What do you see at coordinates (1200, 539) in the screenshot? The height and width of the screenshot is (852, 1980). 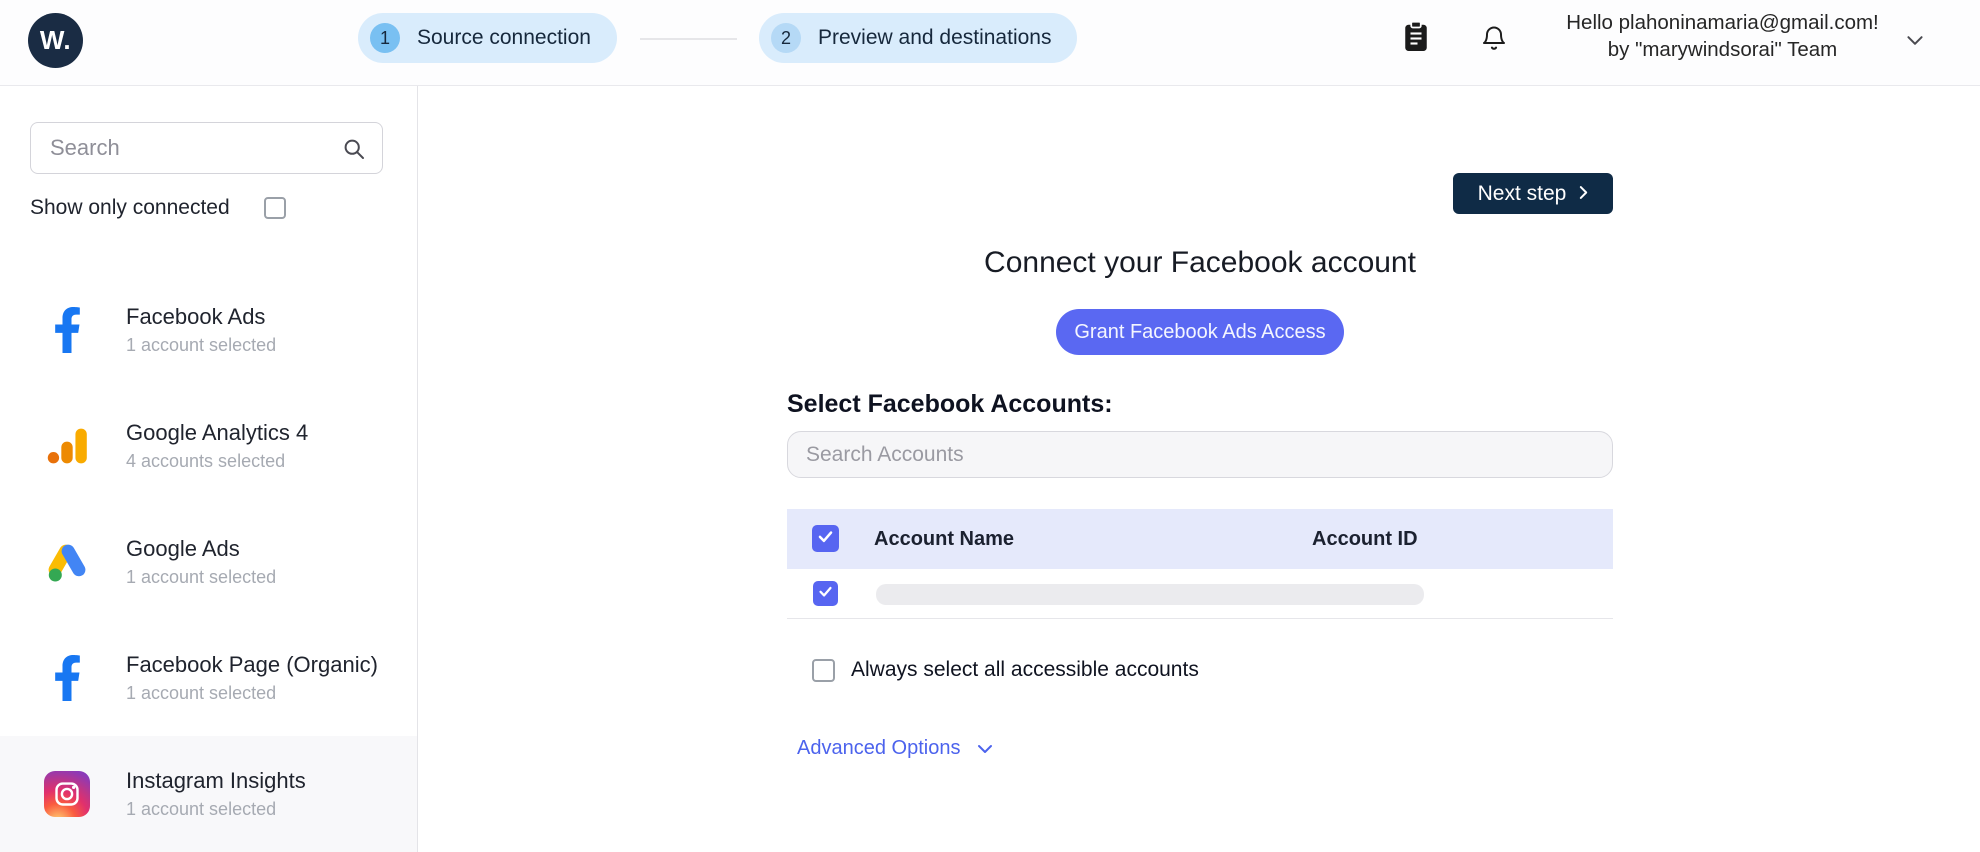 I see `accounts-table-header: Account Name Account ID` at bounding box center [1200, 539].